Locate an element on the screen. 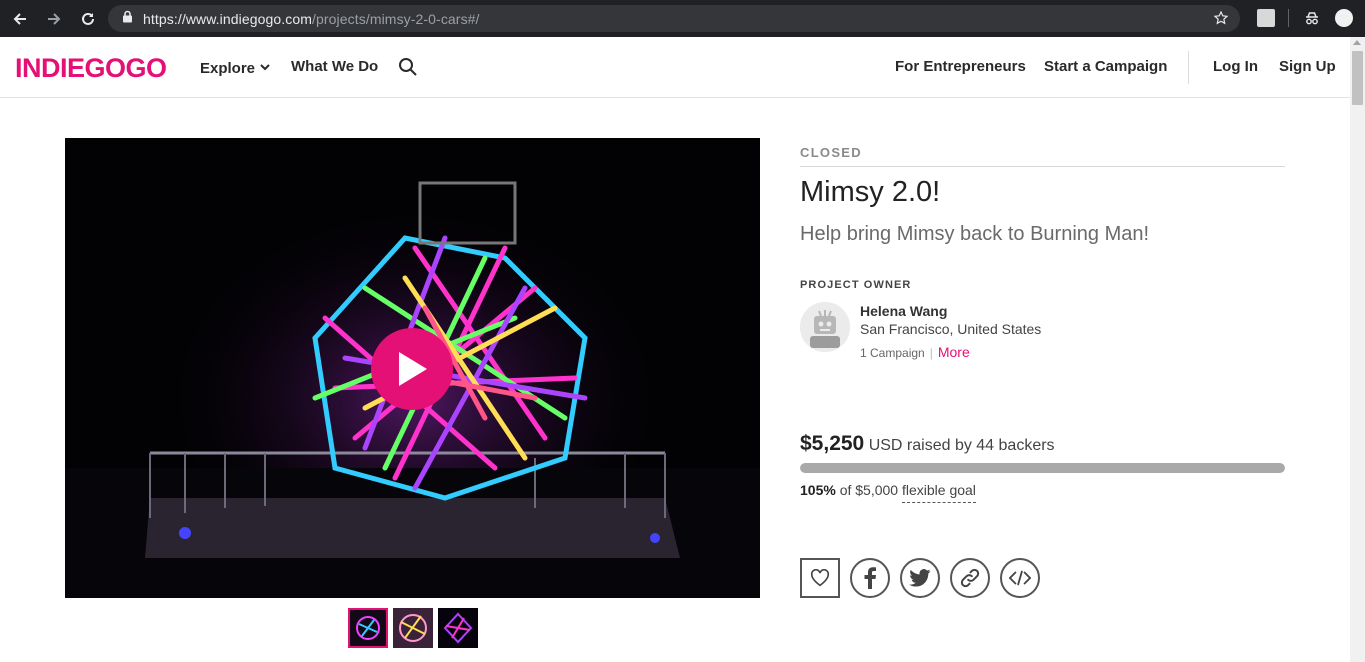 The width and height of the screenshot is (1365, 662). lock-icon is located at coordinates (127, 19).